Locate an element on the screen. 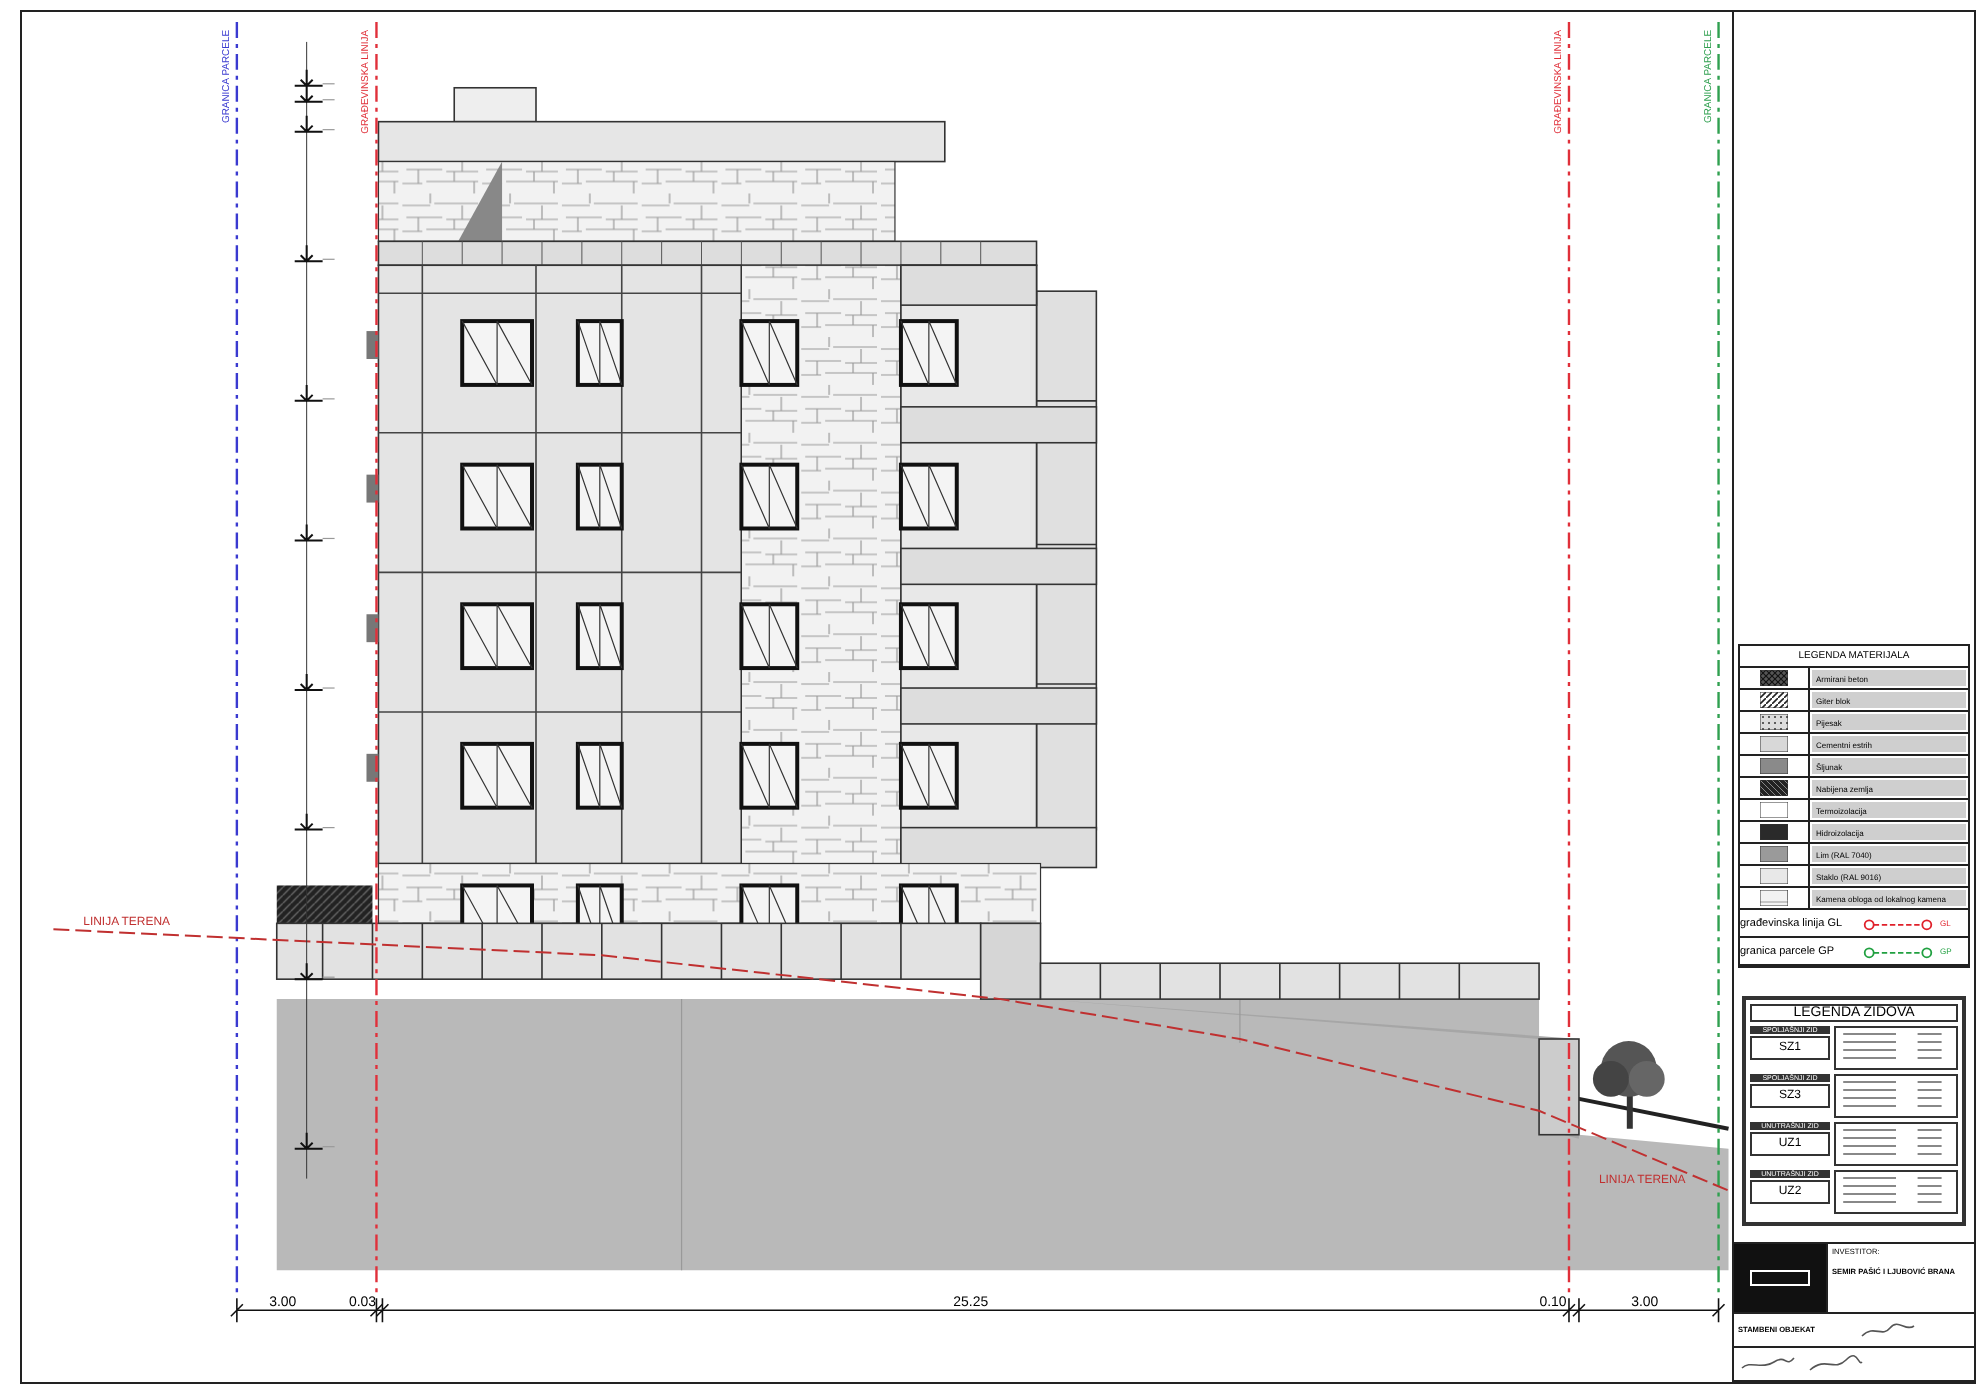 The height and width of the screenshot is (1392, 1980). tree-icon is located at coordinates (1628, 1085).